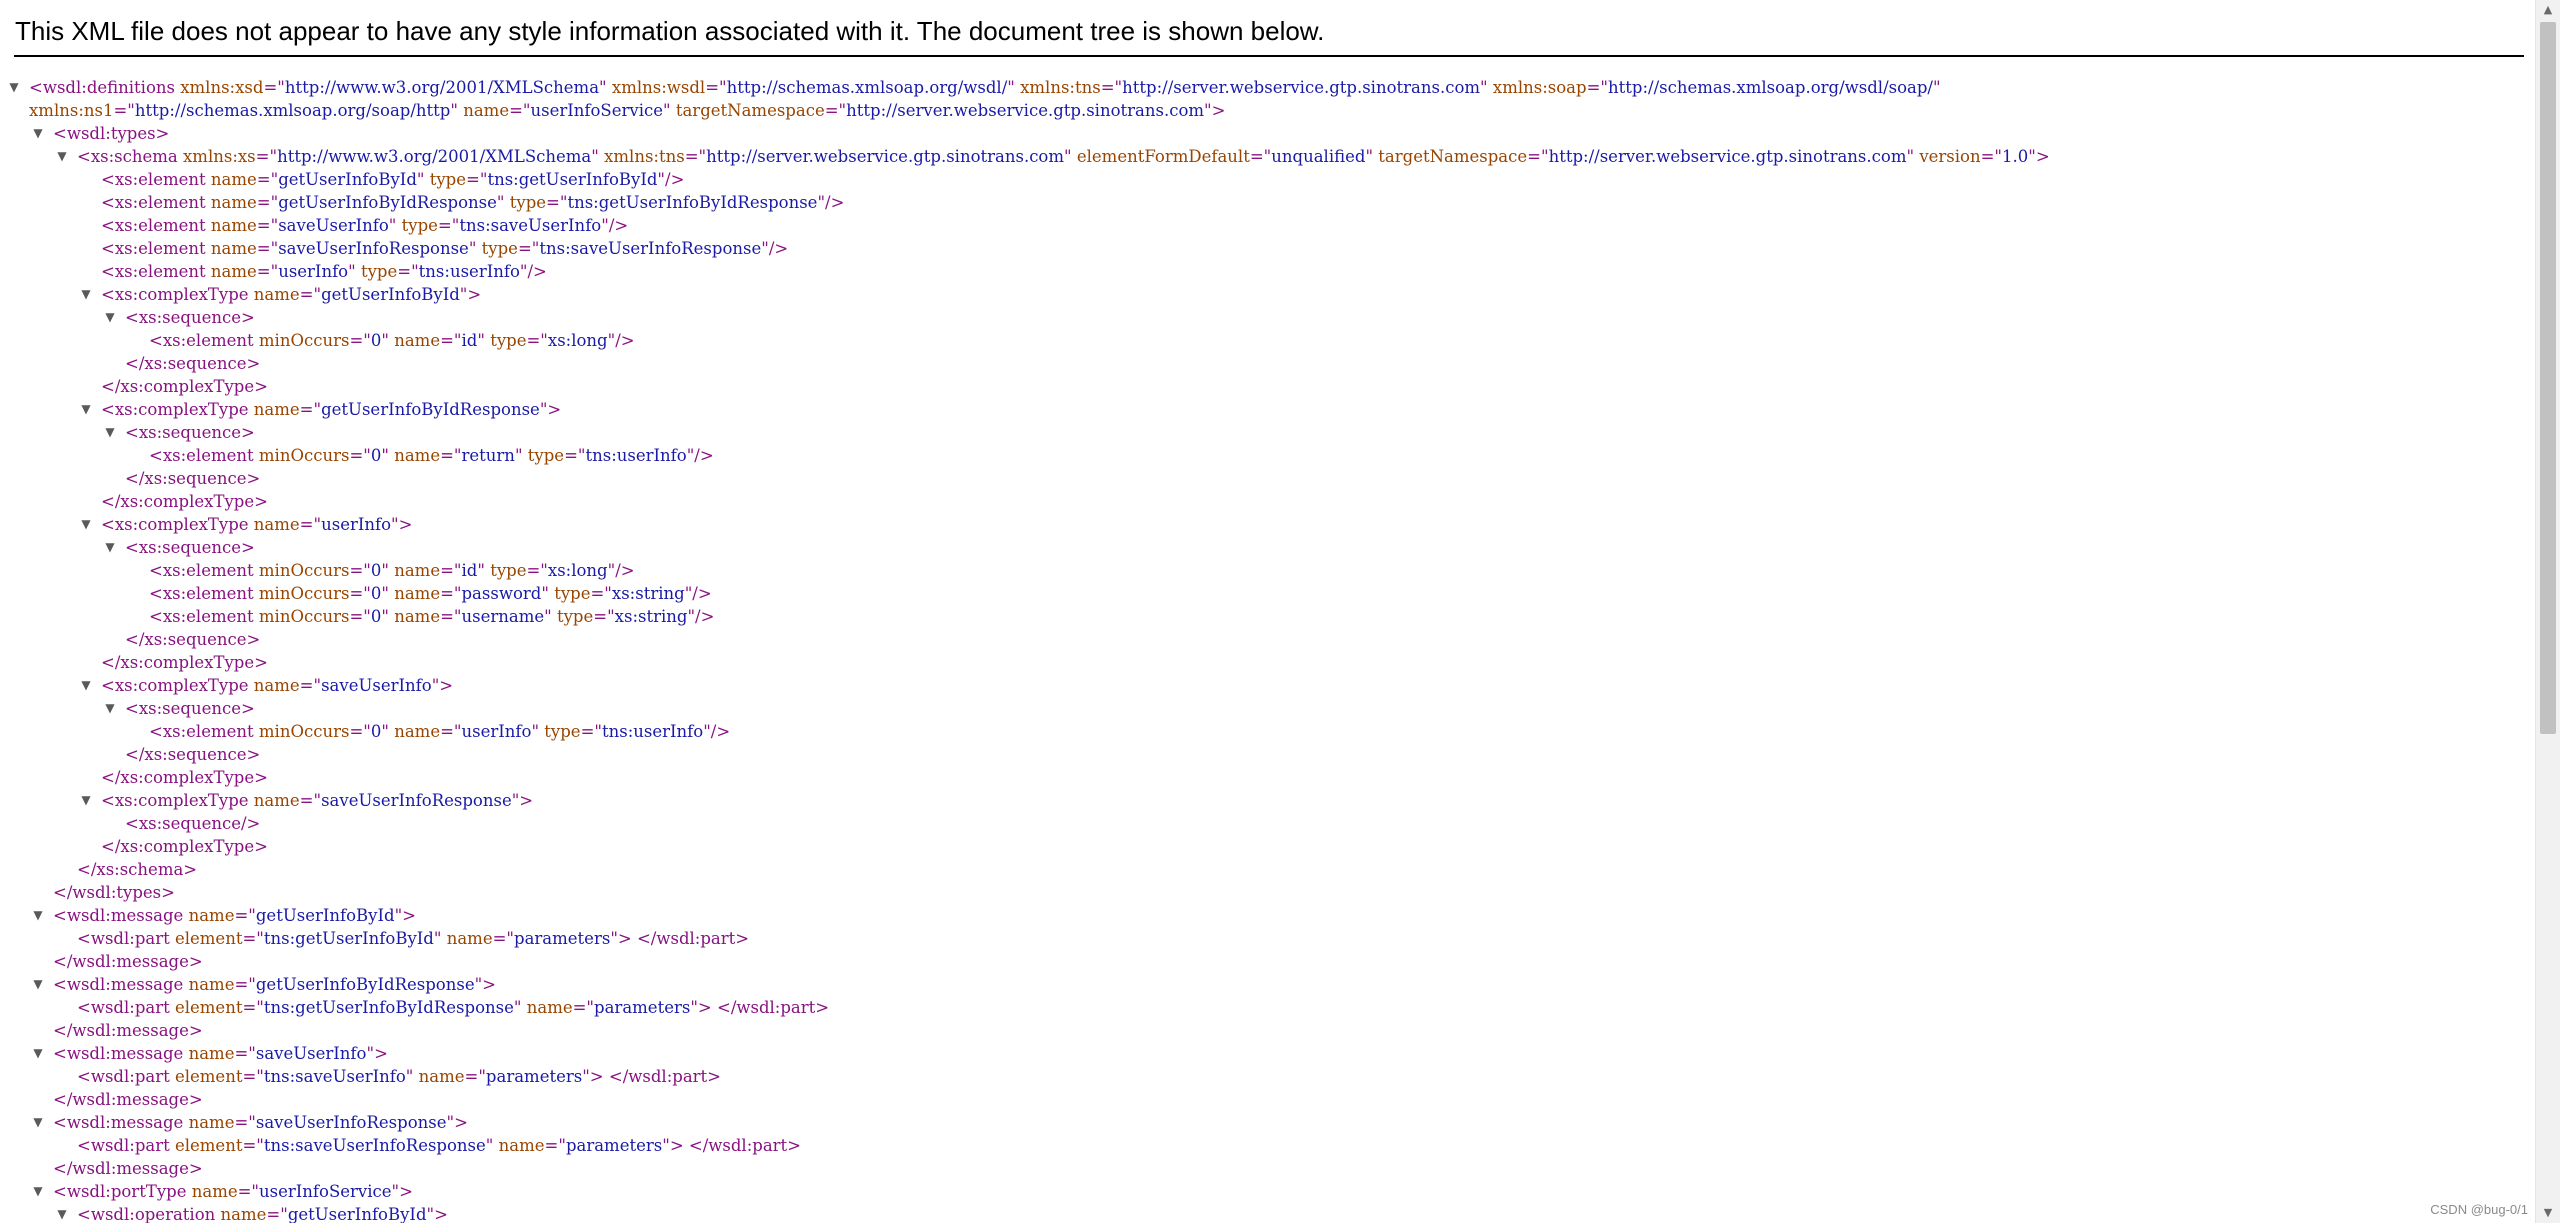 This screenshot has width=2560, height=1223. I want to click on xml-line: </xs:sequence>, so click(1262, 754).